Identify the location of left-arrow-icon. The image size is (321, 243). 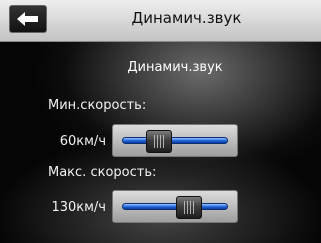
(27, 19).